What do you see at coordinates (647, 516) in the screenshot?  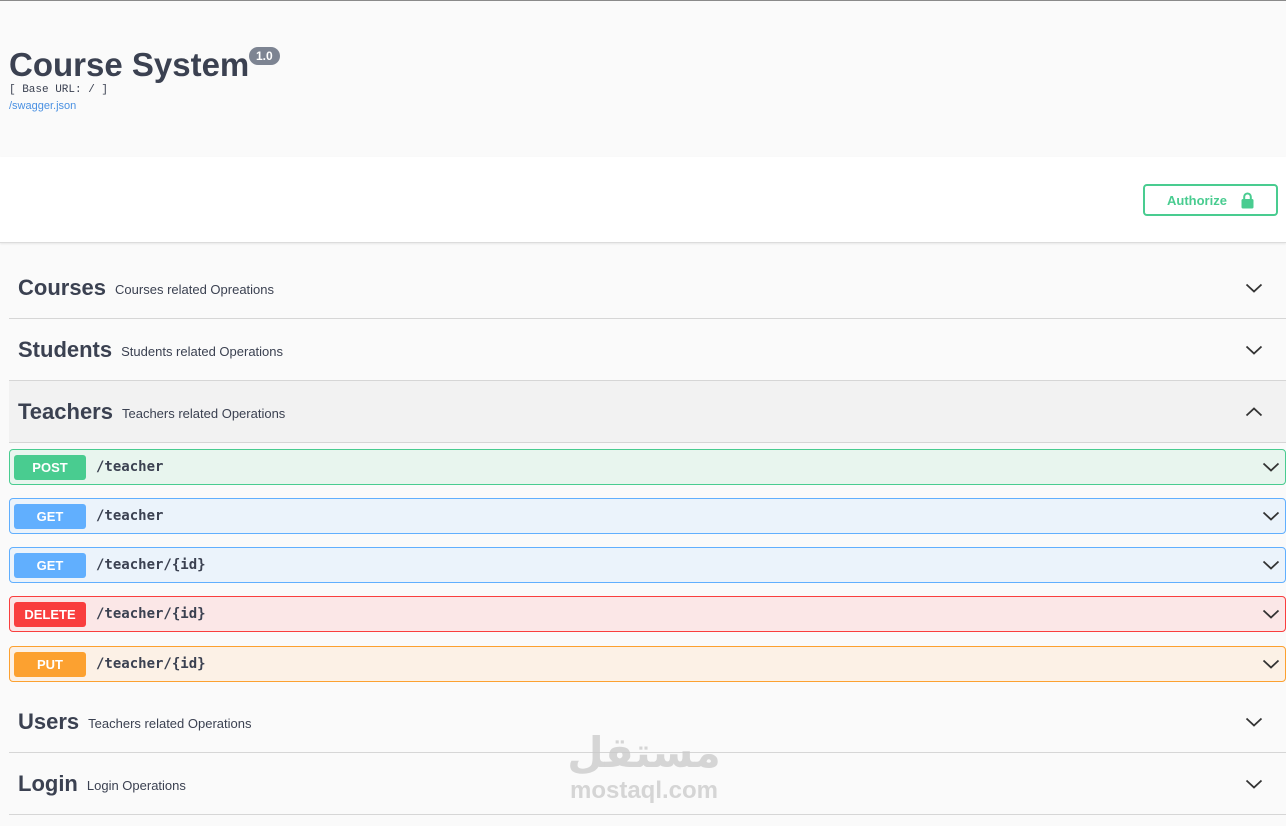 I see `operation-get-teacher: GET /teacher` at bounding box center [647, 516].